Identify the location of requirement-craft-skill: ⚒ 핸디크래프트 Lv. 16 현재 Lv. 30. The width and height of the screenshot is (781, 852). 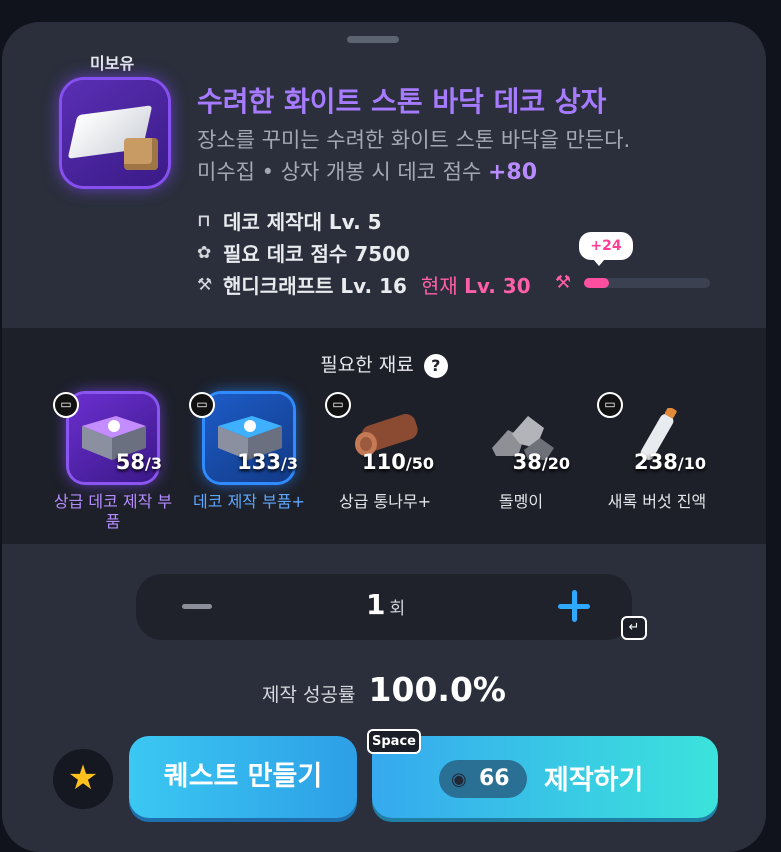
(364, 284).